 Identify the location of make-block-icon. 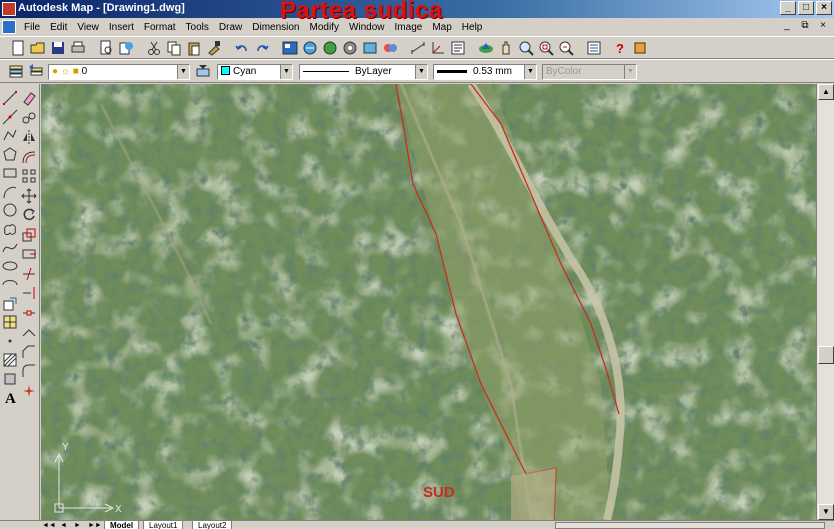
(10, 322).